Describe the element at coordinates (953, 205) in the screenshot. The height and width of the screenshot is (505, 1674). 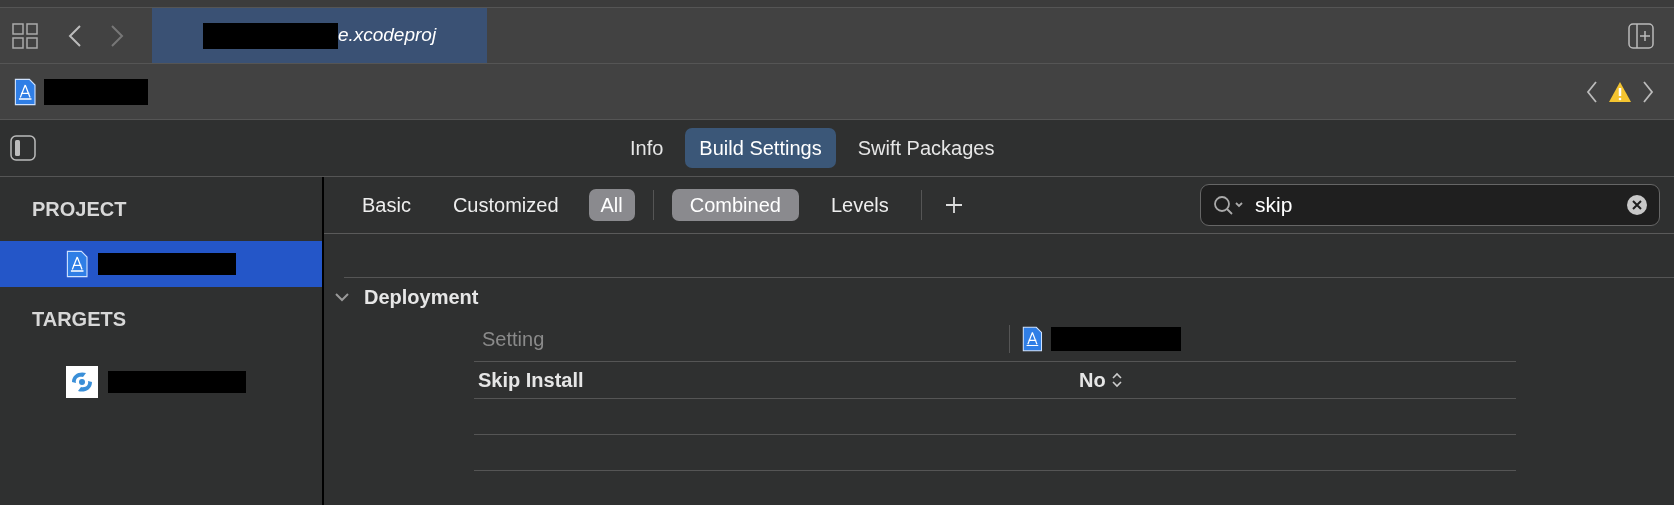
I see `add-icon` at that location.